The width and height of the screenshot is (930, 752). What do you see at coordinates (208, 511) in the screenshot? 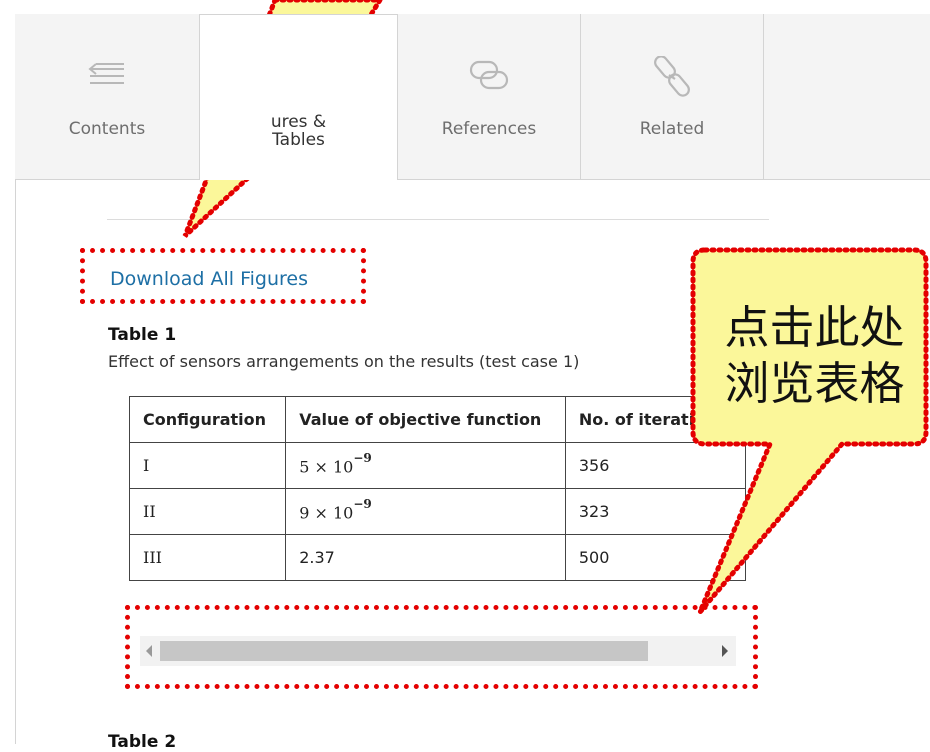
I see `cell-configuration: II` at bounding box center [208, 511].